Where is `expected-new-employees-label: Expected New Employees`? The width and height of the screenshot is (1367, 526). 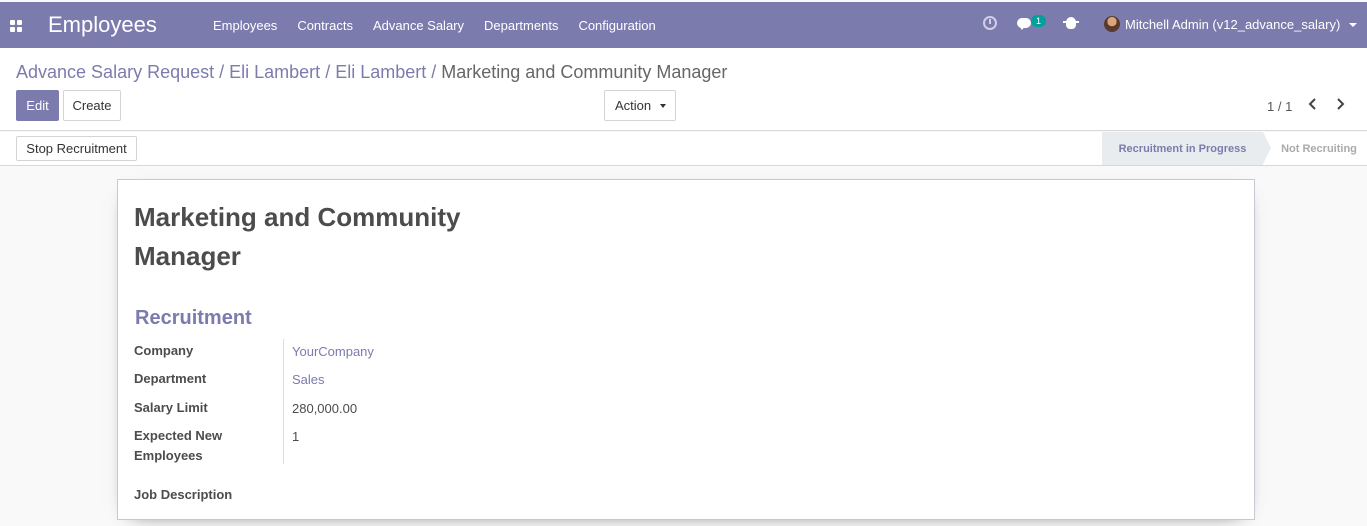
expected-new-employees-label: Expected New Employees is located at coordinates (178, 445).